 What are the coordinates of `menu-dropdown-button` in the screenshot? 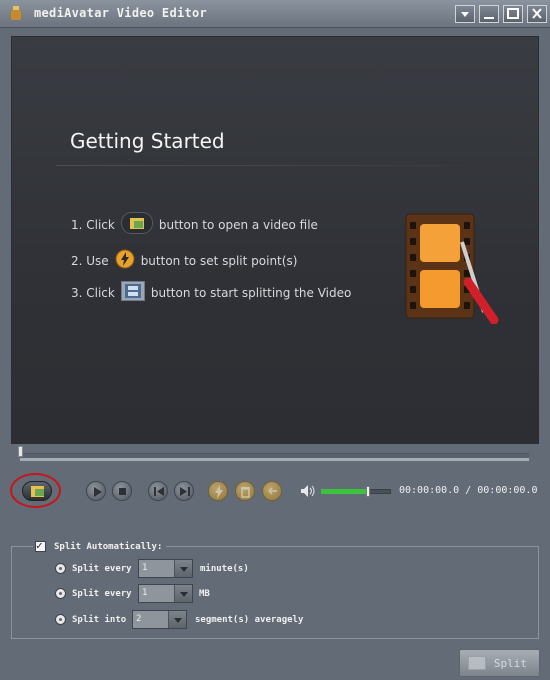 It's located at (465, 14).